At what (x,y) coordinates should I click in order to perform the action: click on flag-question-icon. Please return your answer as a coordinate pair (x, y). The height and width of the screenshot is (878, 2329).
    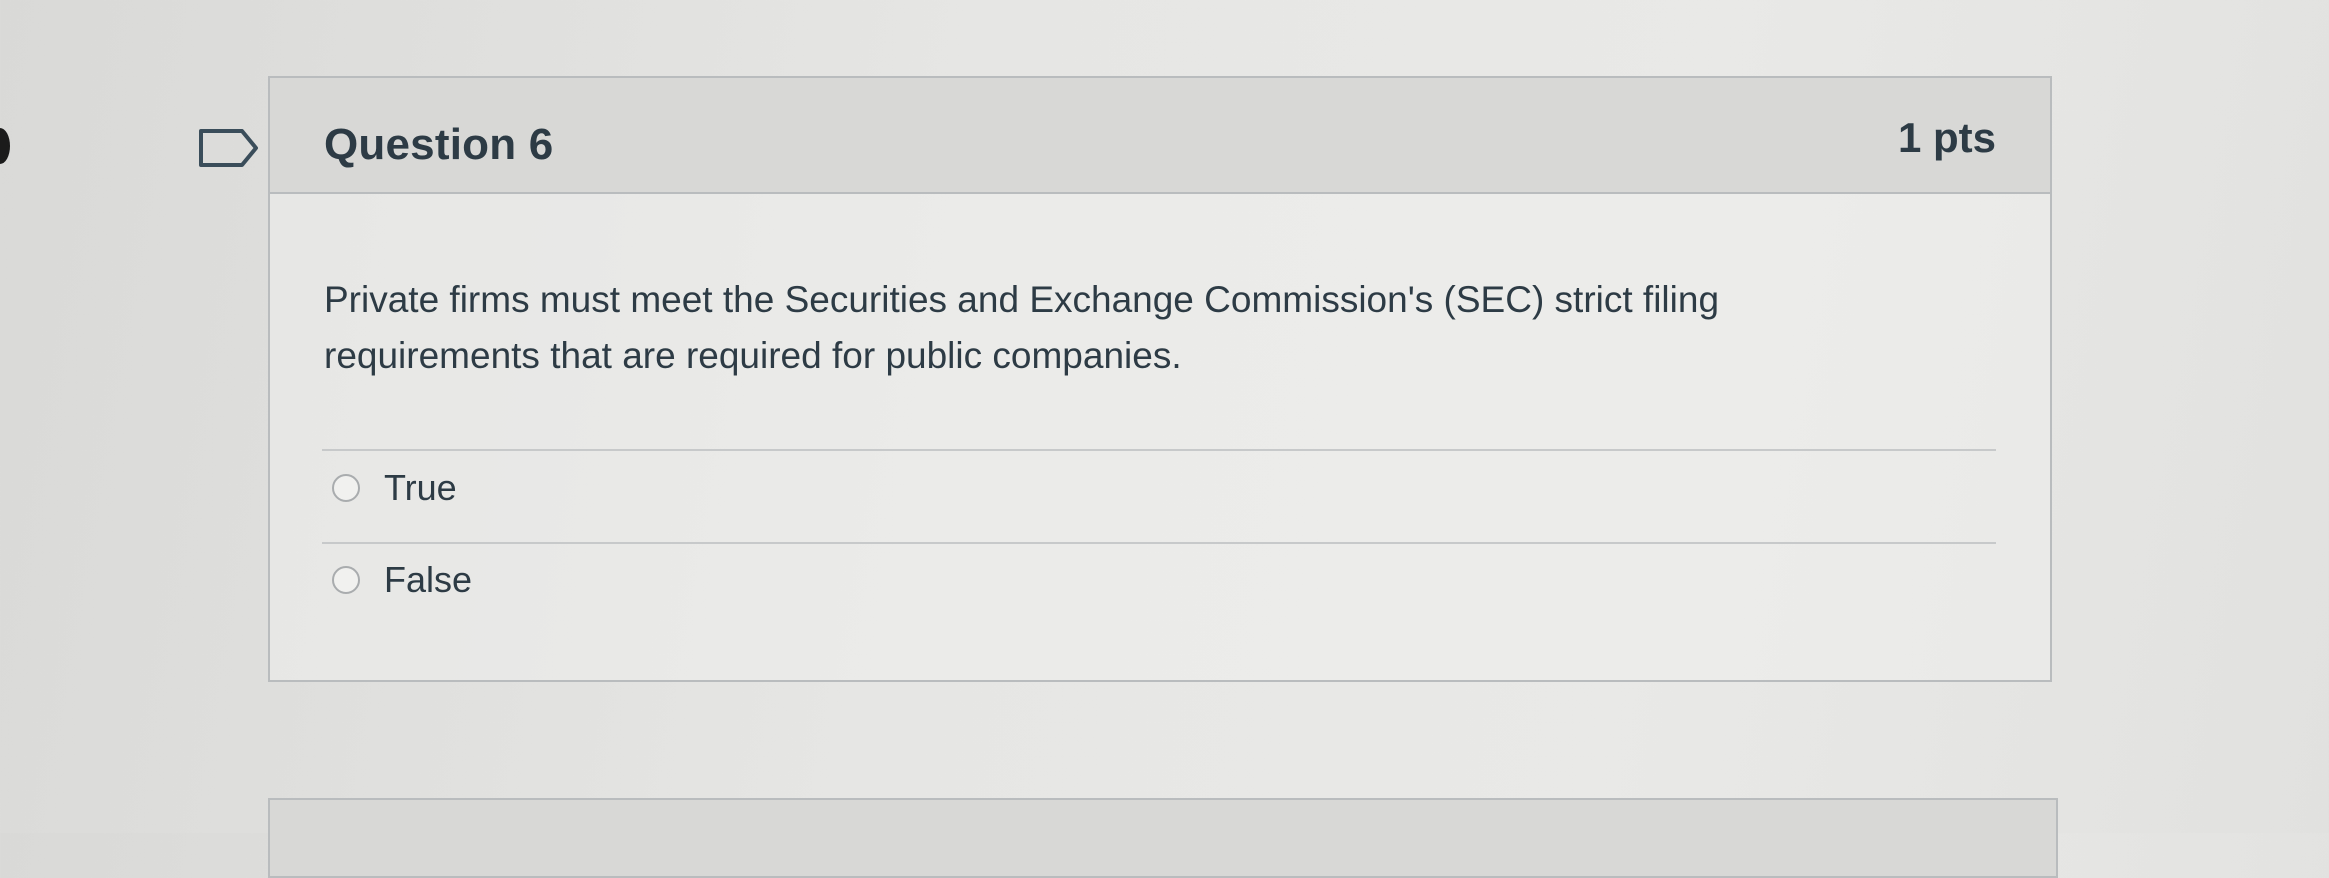
    Looking at the image, I should click on (229, 148).